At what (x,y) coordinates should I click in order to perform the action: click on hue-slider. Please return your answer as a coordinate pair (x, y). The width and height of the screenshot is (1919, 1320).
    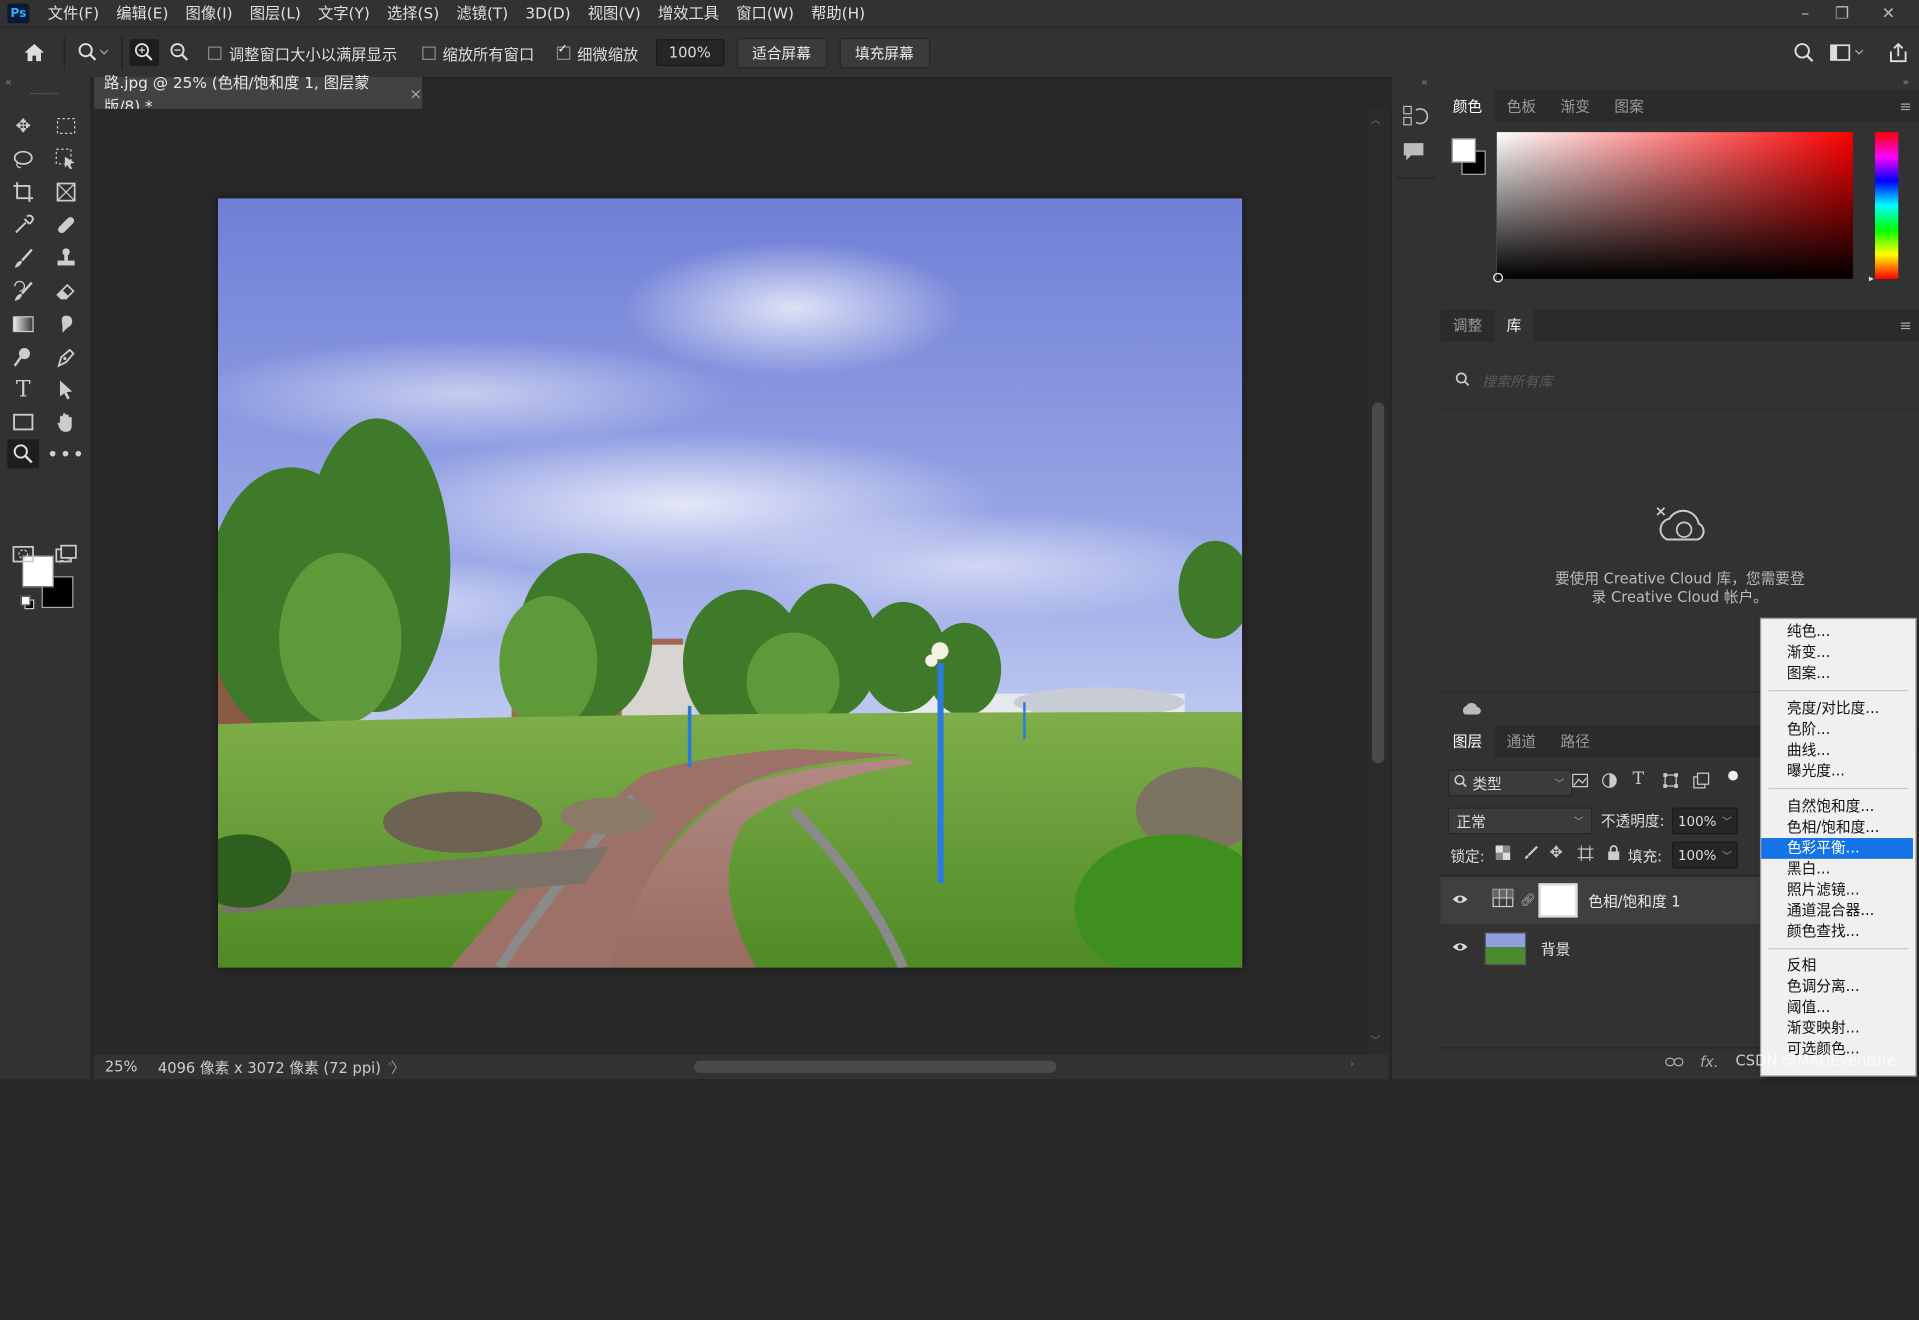
    Looking at the image, I should click on (1887, 205).